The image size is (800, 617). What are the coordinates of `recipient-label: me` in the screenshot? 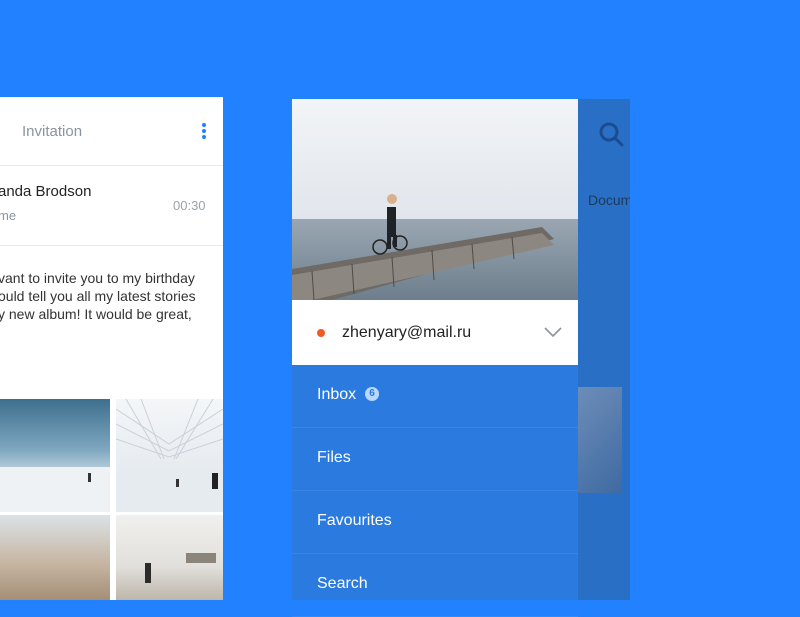 It's located at (8, 215).